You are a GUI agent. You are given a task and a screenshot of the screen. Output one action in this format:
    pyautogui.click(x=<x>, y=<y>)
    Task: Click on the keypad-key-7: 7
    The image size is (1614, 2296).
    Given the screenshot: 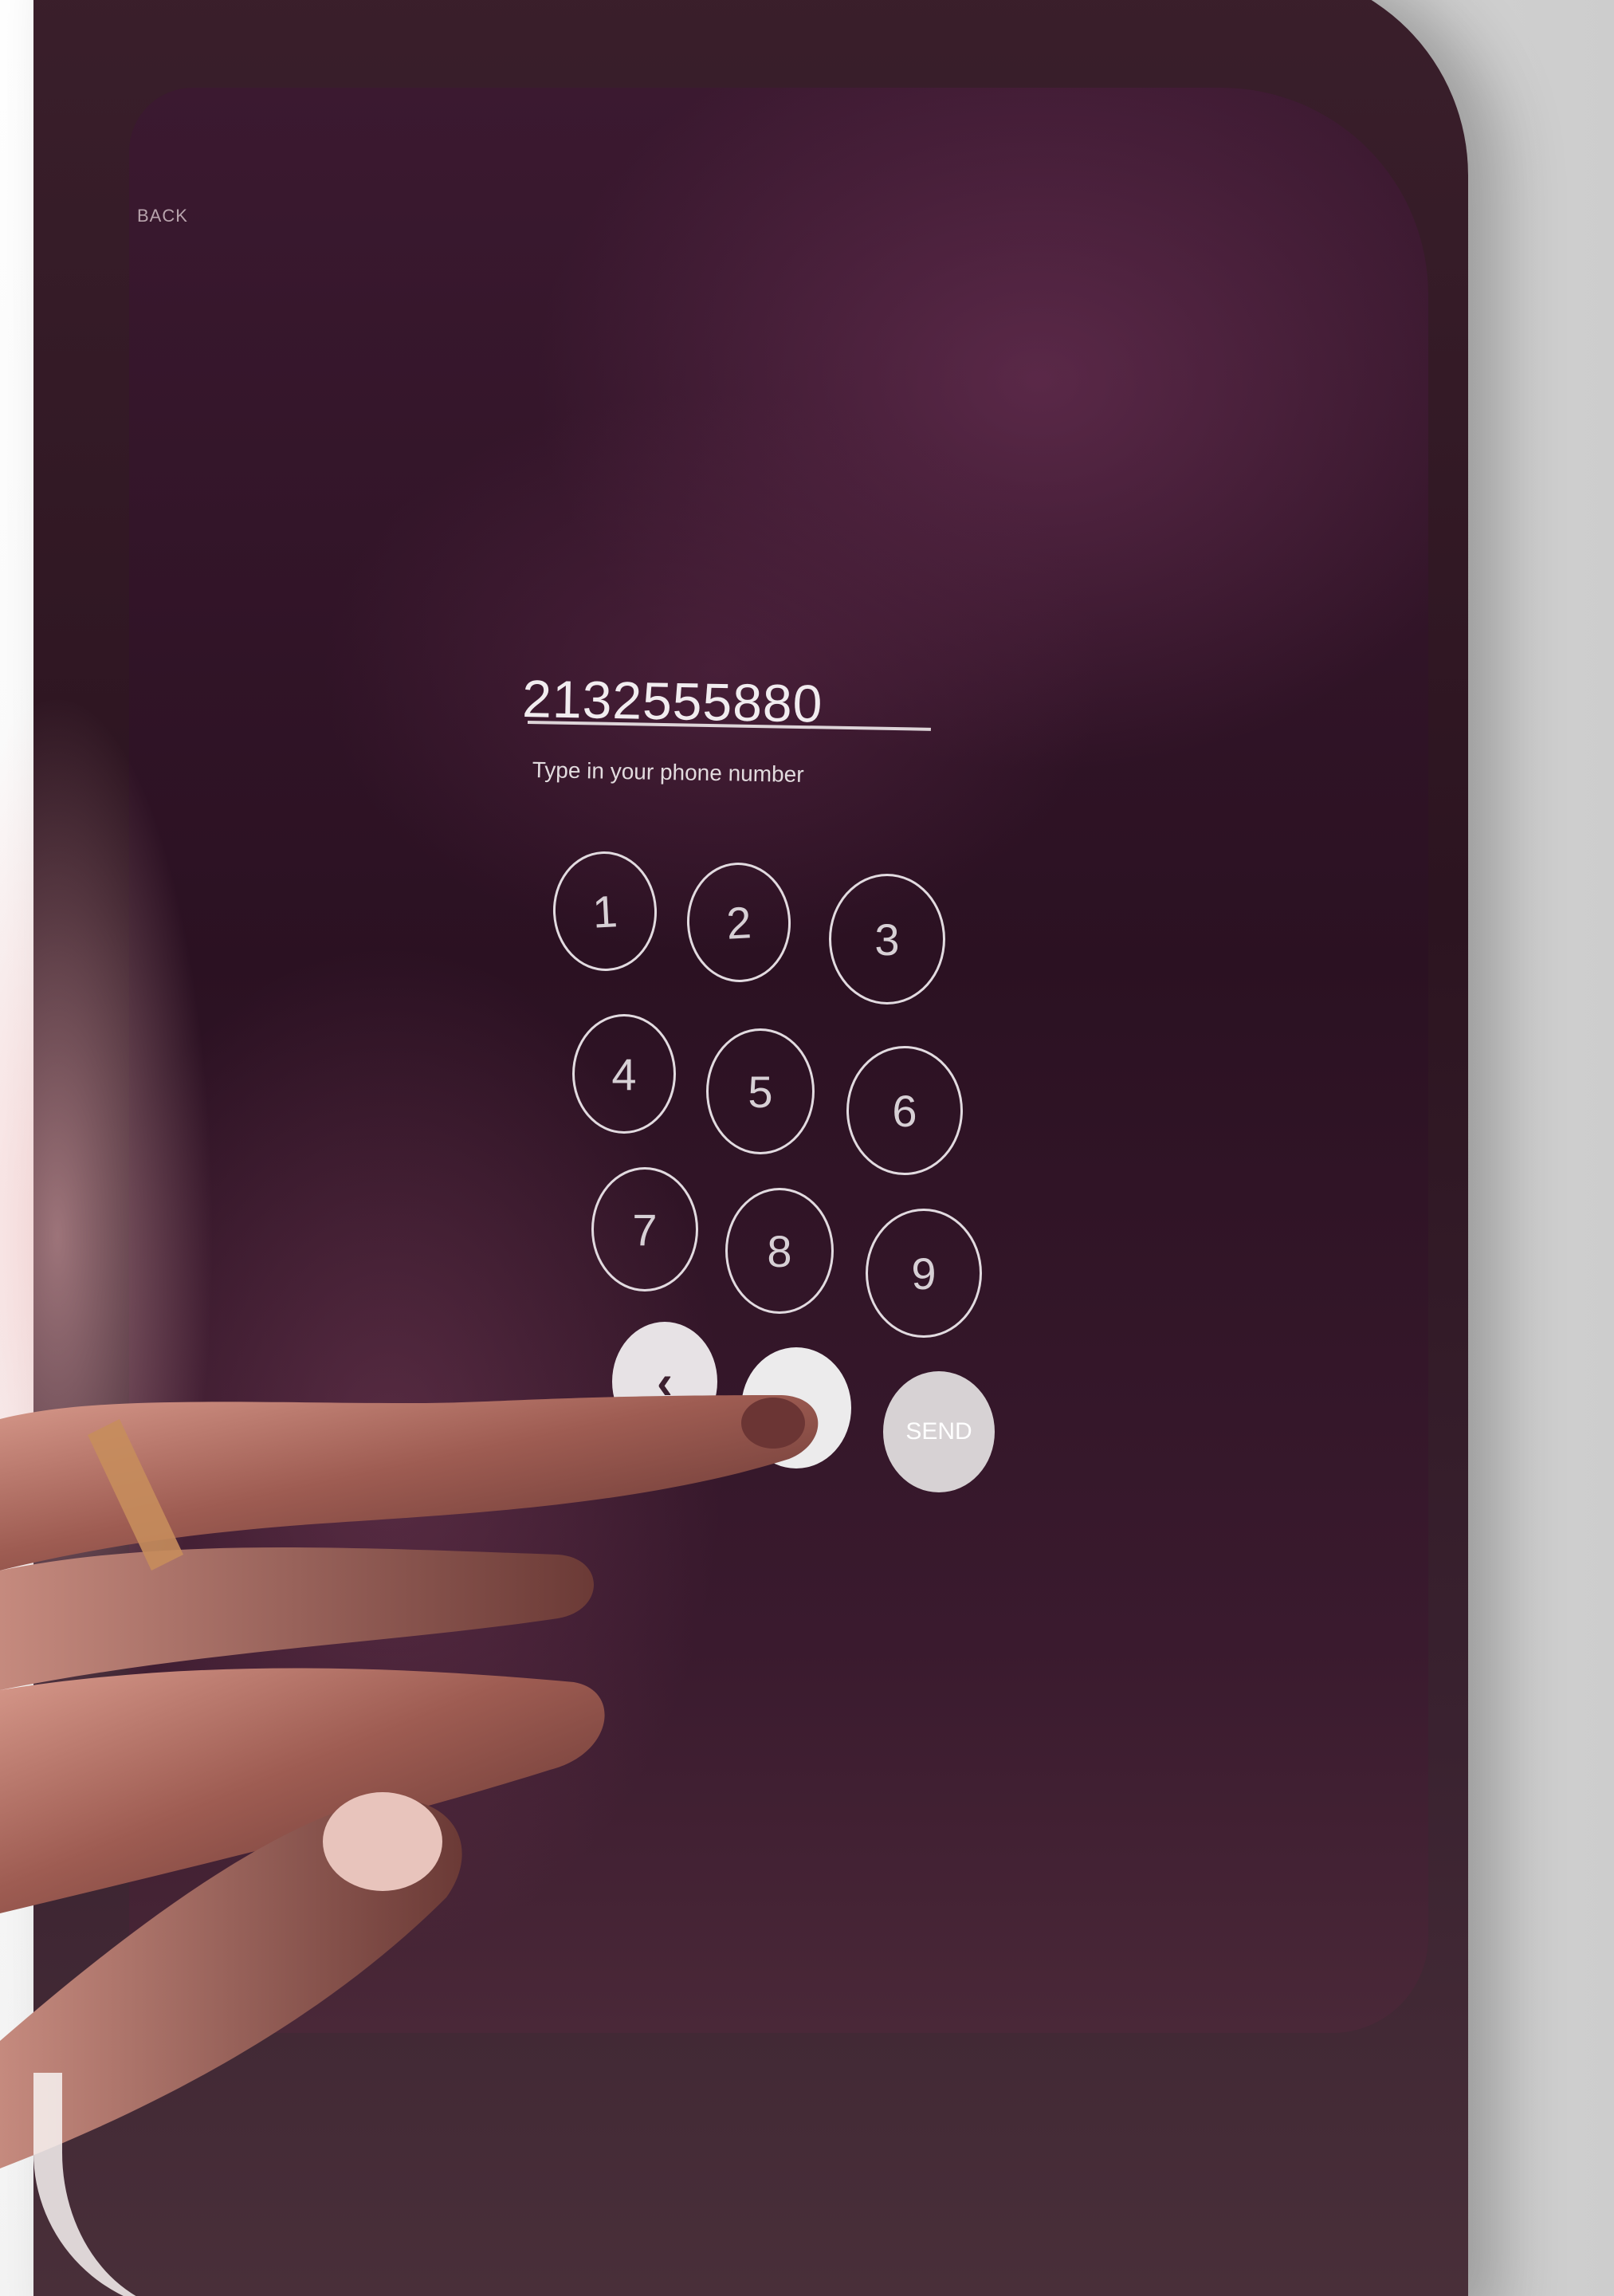 What is the action you would take?
    pyautogui.click(x=644, y=1229)
    